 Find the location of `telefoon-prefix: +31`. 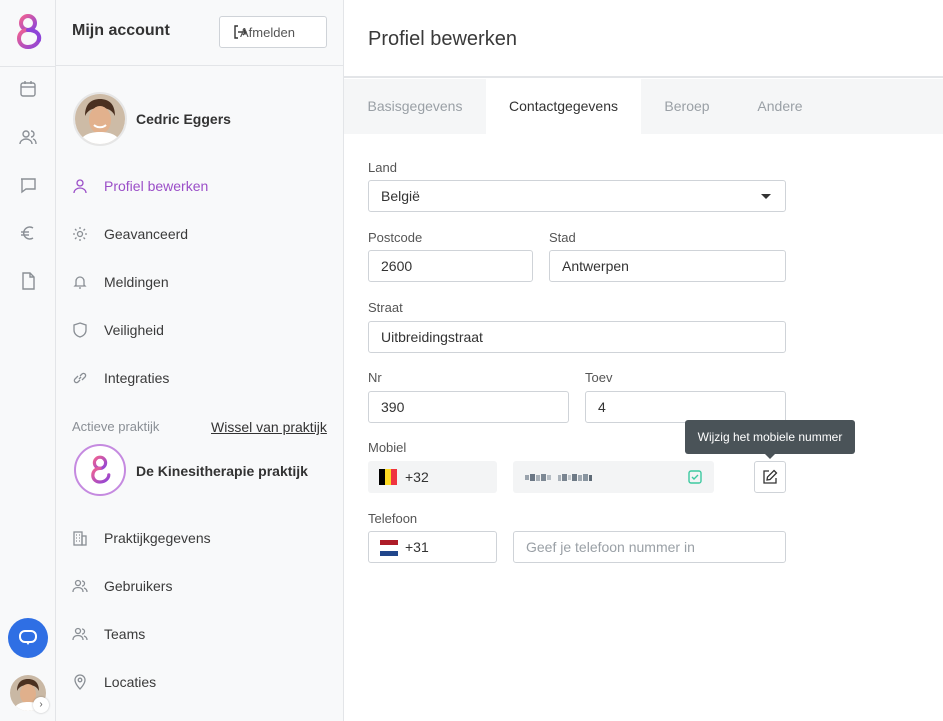

telefoon-prefix: +31 is located at coordinates (417, 547).